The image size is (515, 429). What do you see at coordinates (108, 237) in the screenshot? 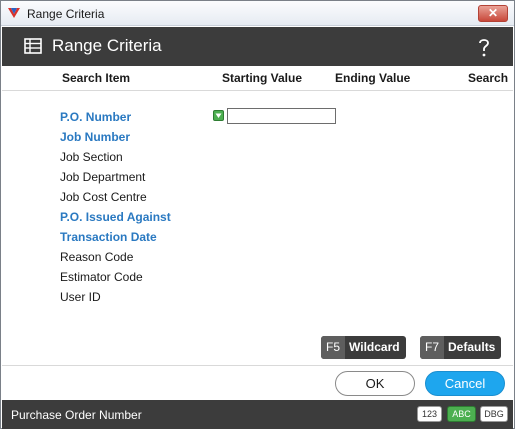
I see `field-transaction-date: Transaction Date` at bounding box center [108, 237].